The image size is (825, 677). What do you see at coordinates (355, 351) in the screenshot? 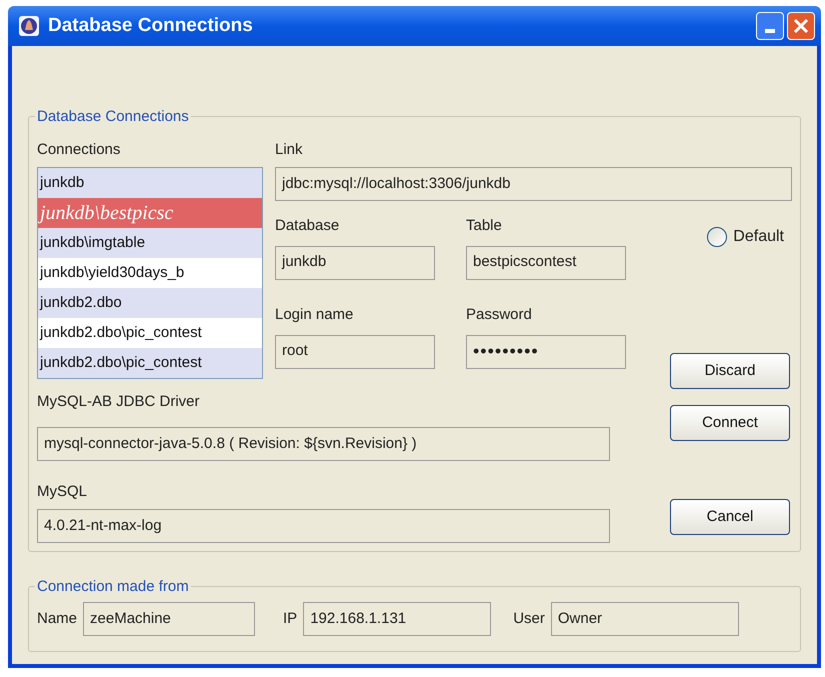
I see `login-name-field: root` at bounding box center [355, 351].